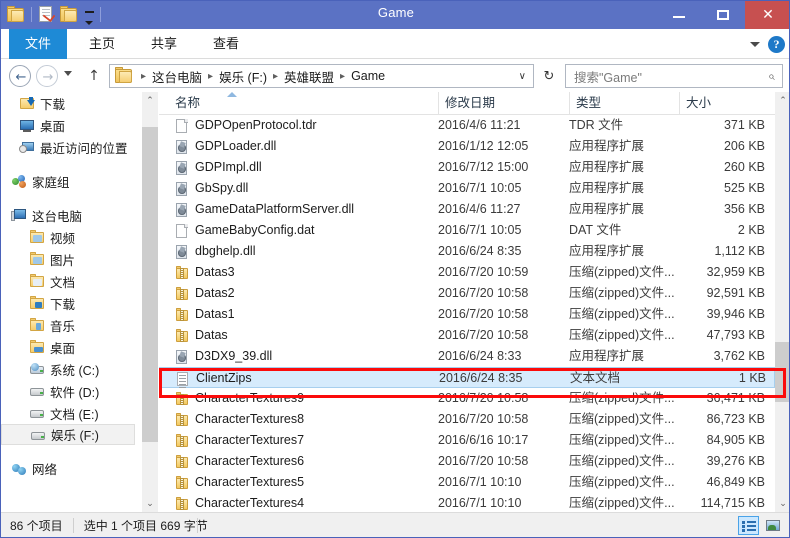 This screenshot has width=790, height=538. I want to click on column-header-type: 类型, so click(621, 103).